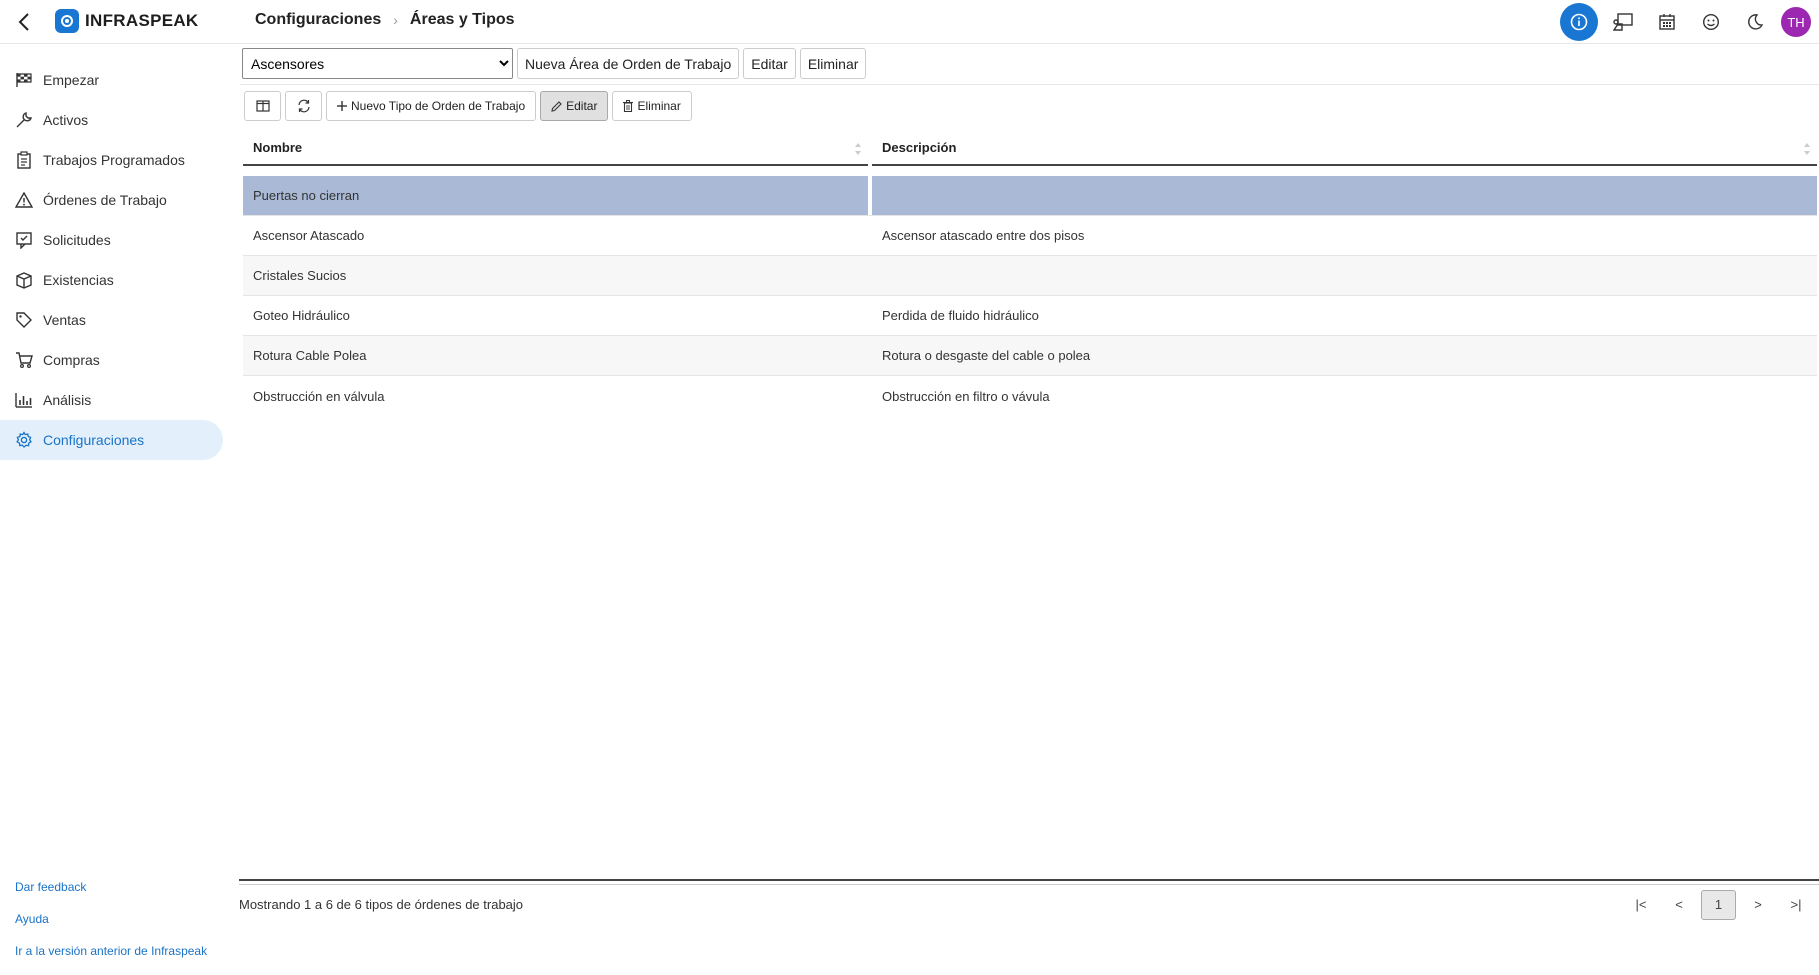 Image resolution: width=1819 pixels, height=975 pixels. What do you see at coordinates (462, 19) in the screenshot?
I see `breadcrumb-current: Áreas y Tipos` at bounding box center [462, 19].